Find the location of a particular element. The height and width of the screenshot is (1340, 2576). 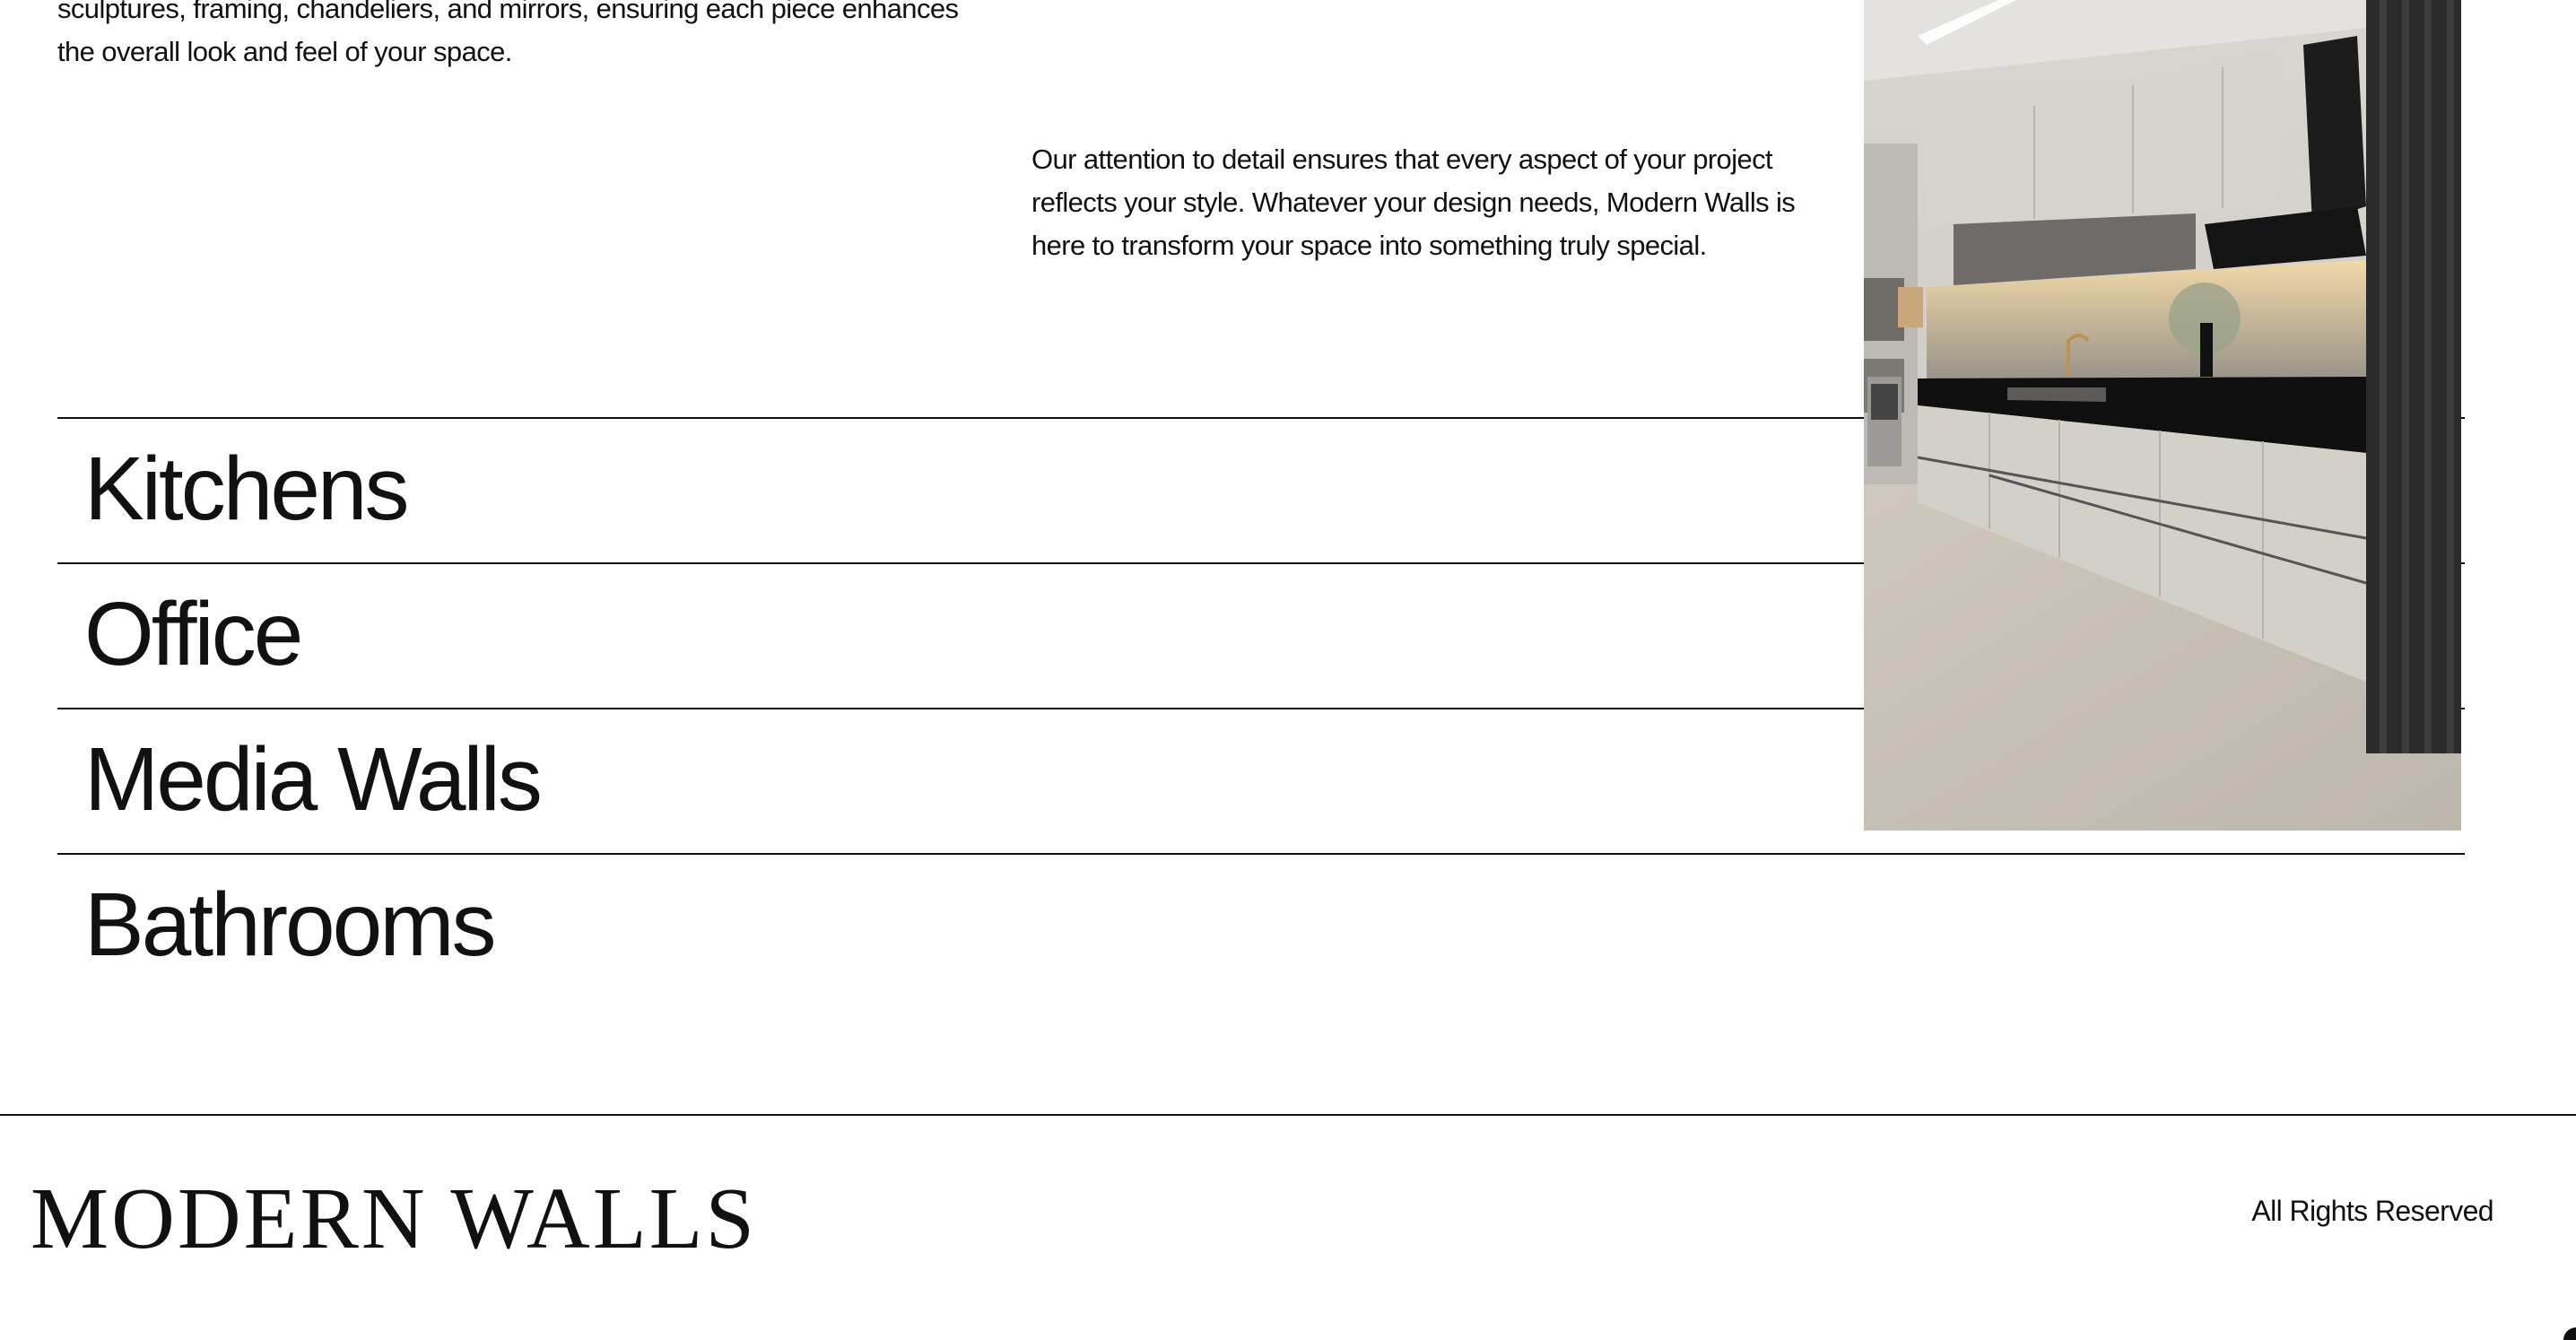

category-label: Kitchens is located at coordinates (247, 489).